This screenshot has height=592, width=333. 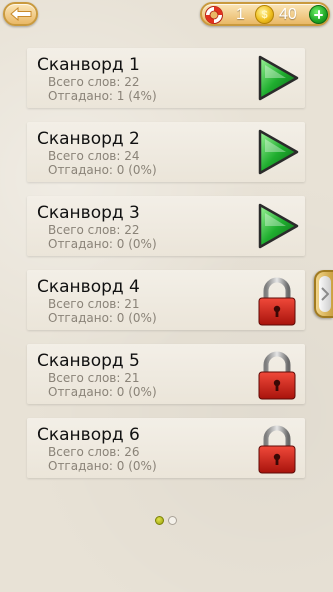 I want to click on crossword-title: Сканворд 4, so click(x=88, y=287).